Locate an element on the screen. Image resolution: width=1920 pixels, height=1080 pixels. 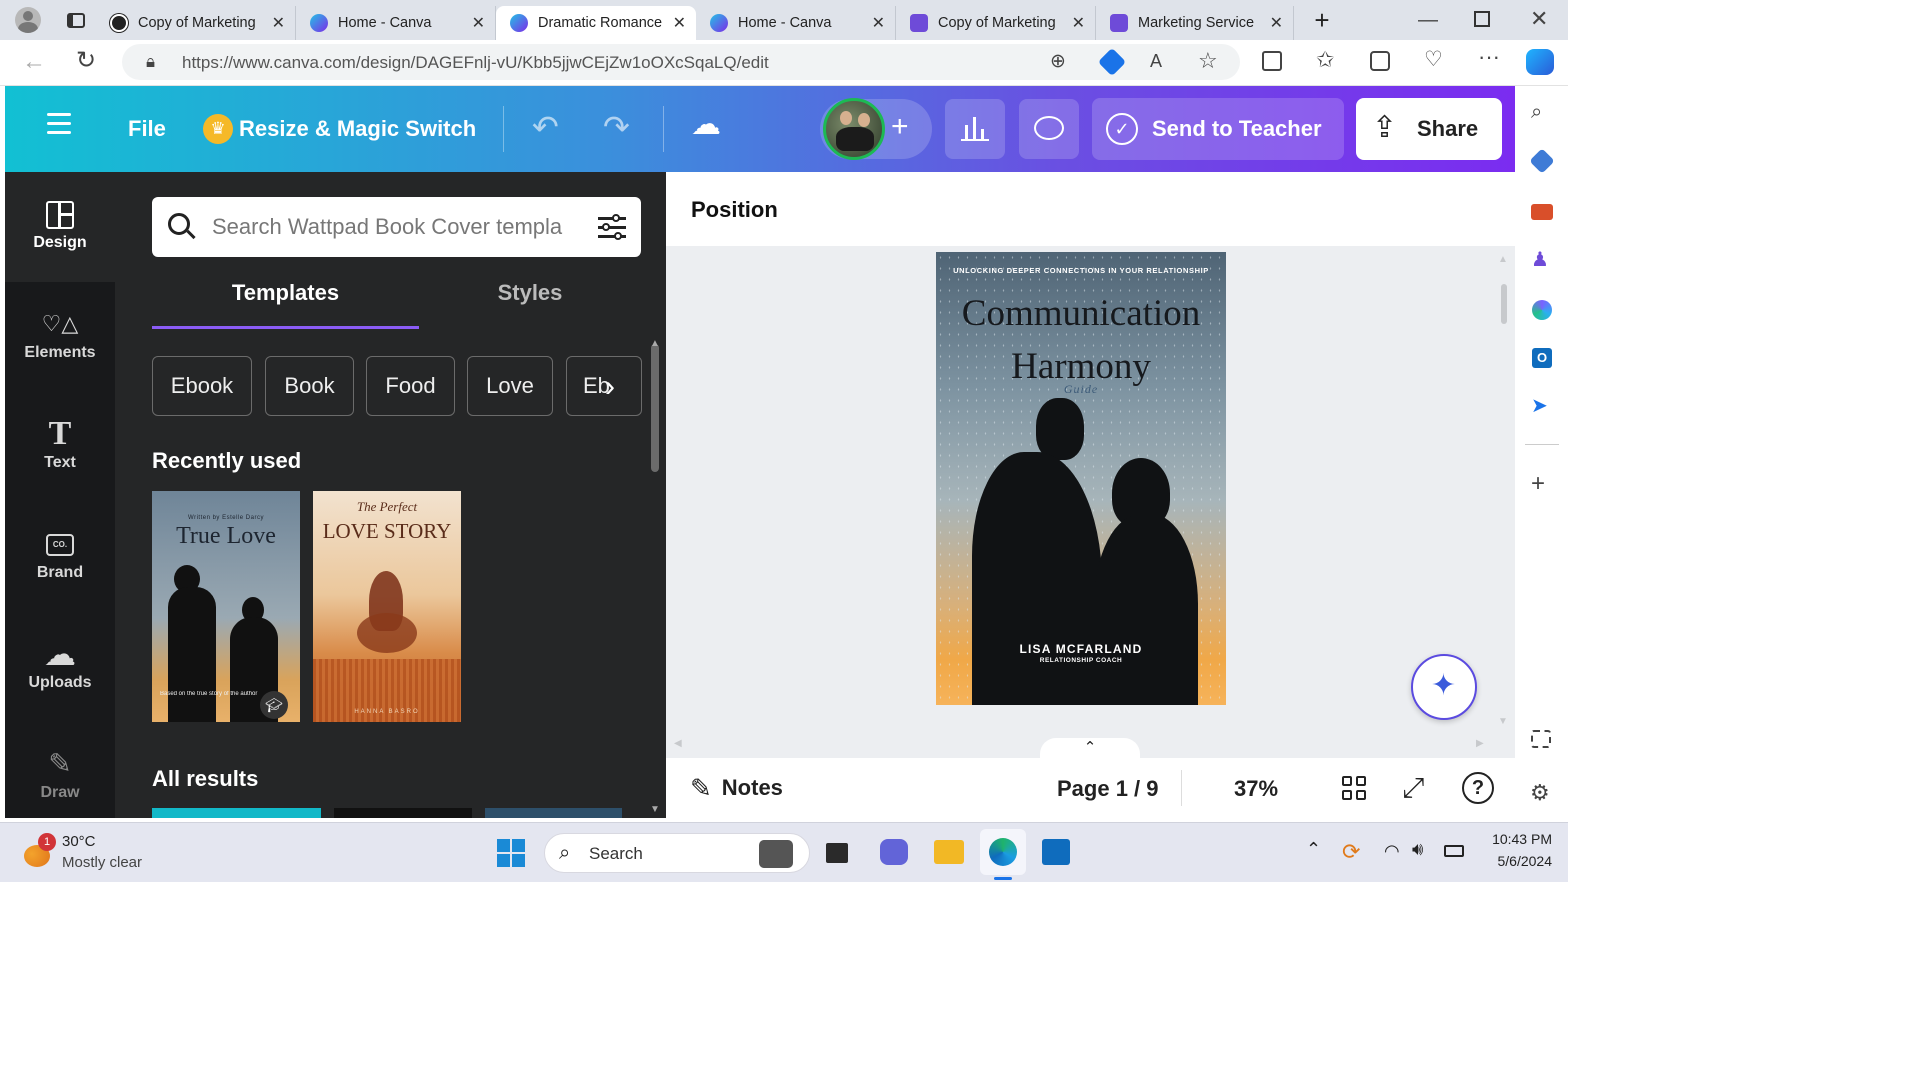
magic-assistant-button: ✦ is located at coordinates (1444, 687).